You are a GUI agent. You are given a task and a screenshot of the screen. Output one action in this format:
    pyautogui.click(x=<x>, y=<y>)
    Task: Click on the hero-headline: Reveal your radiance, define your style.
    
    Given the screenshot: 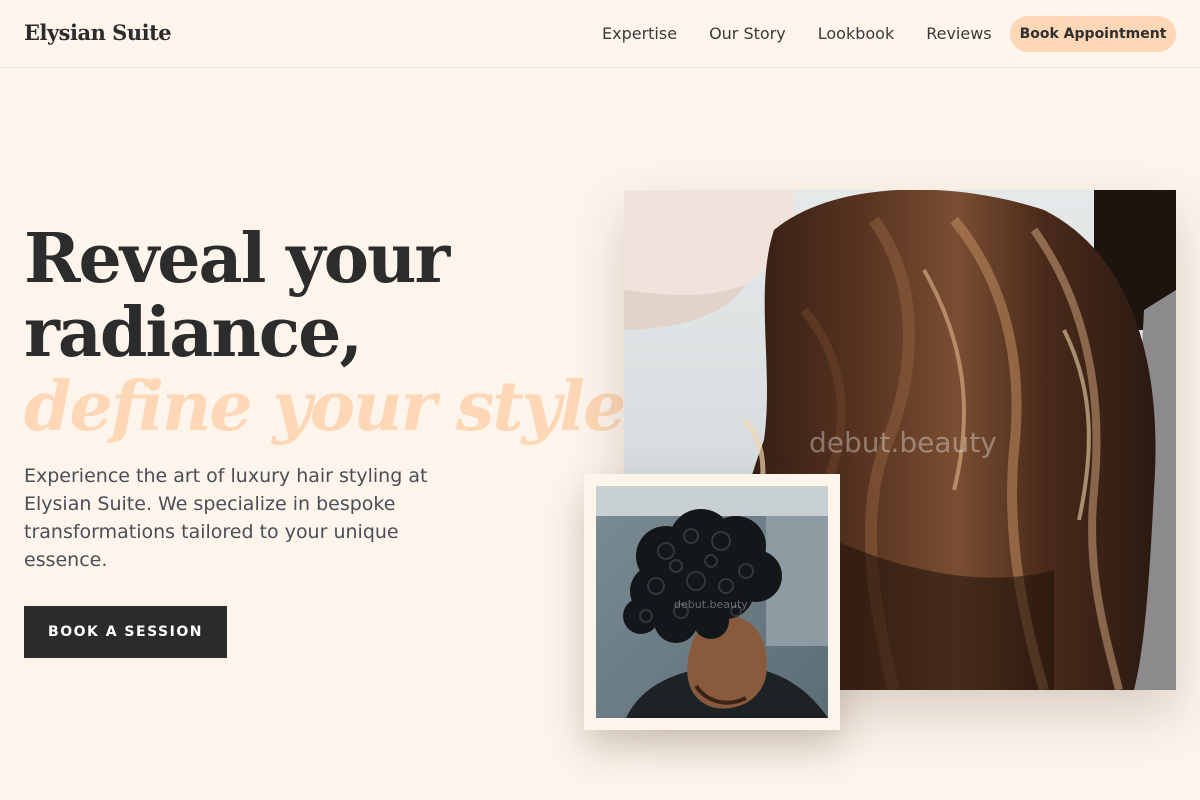 What is the action you would take?
    pyautogui.click(x=336, y=333)
    